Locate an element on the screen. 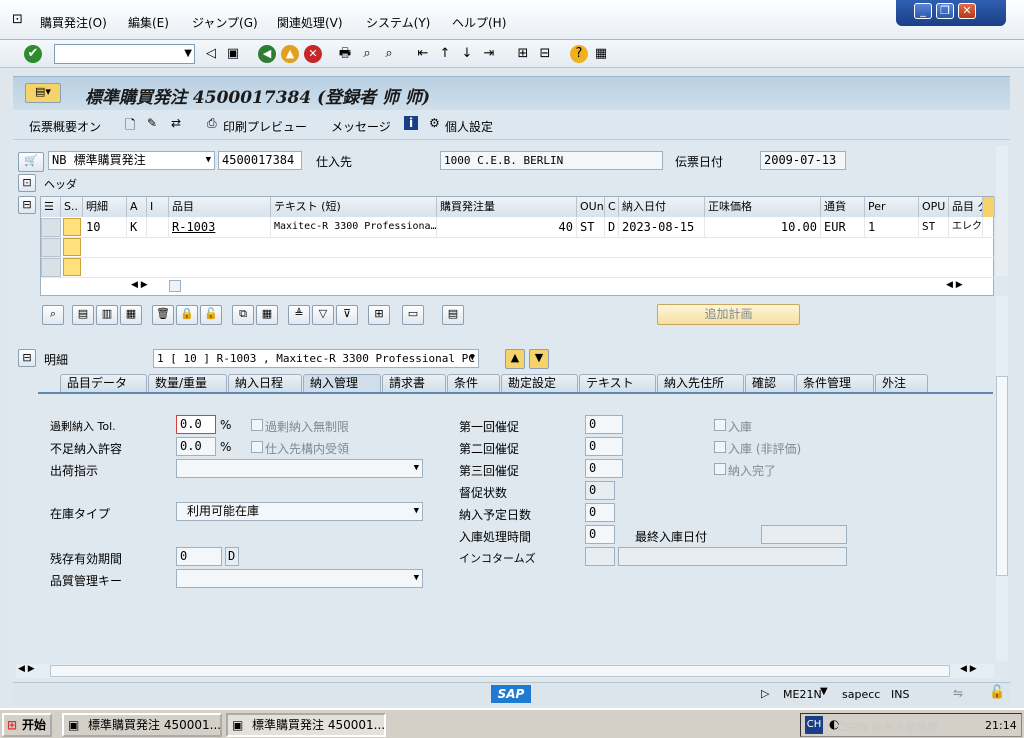 The image size is (1024, 738). shipping-instructions-dropdown: ▼ is located at coordinates (299, 468).